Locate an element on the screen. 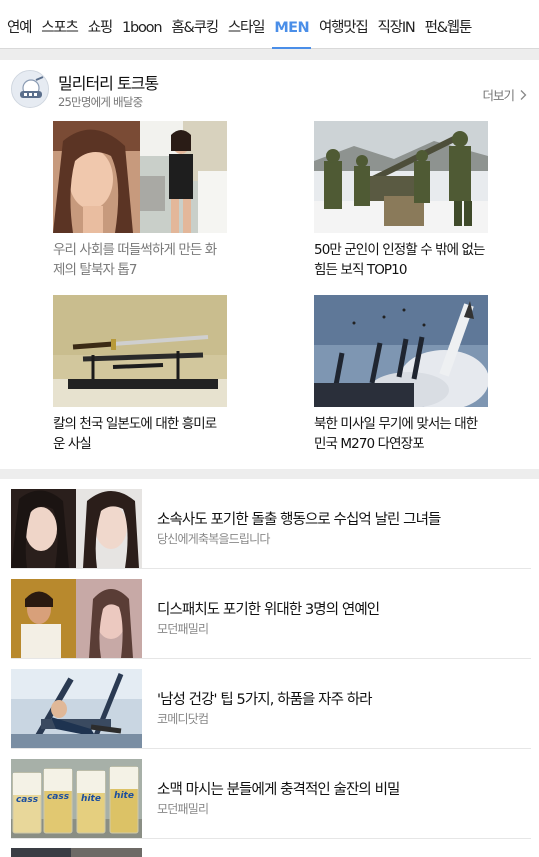 This screenshot has height=857, width=539. channel-subscriber-count: 25만명에게 배달중 is located at coordinates (100, 102).